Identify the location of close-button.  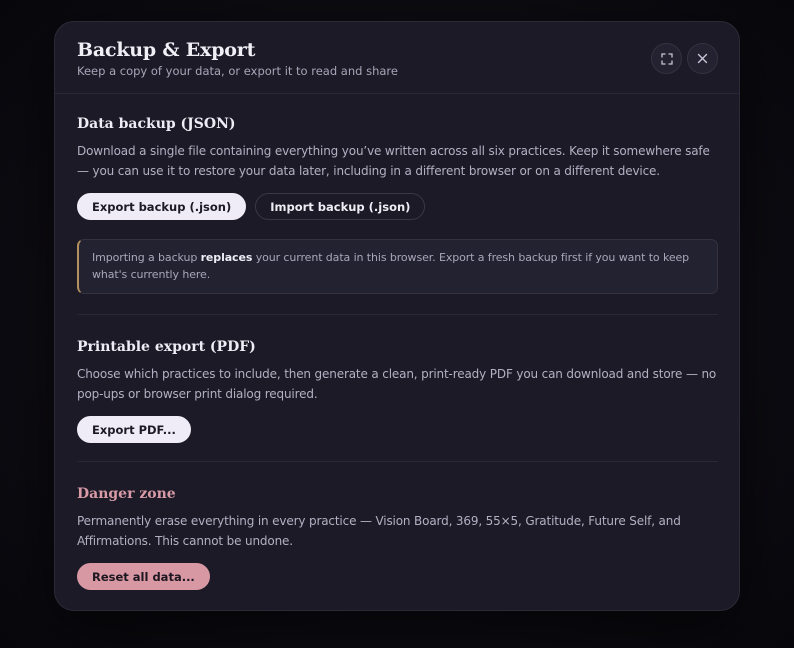
(702, 58).